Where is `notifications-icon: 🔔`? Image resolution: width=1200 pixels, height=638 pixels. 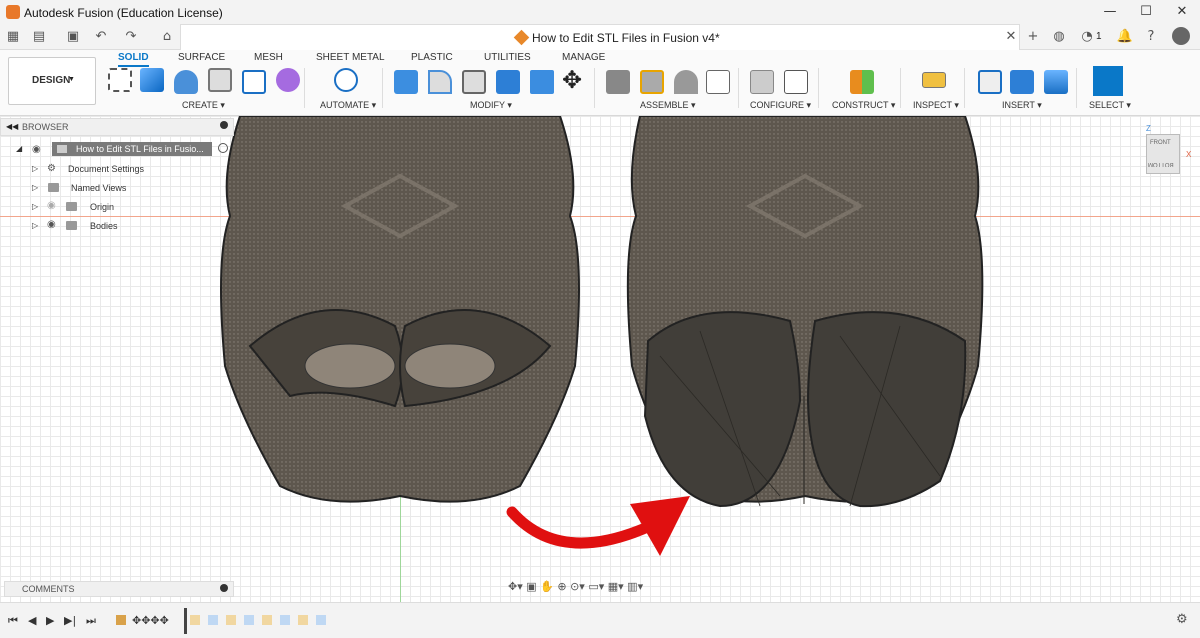
notifications-icon: 🔔 is located at coordinates (1125, 37).